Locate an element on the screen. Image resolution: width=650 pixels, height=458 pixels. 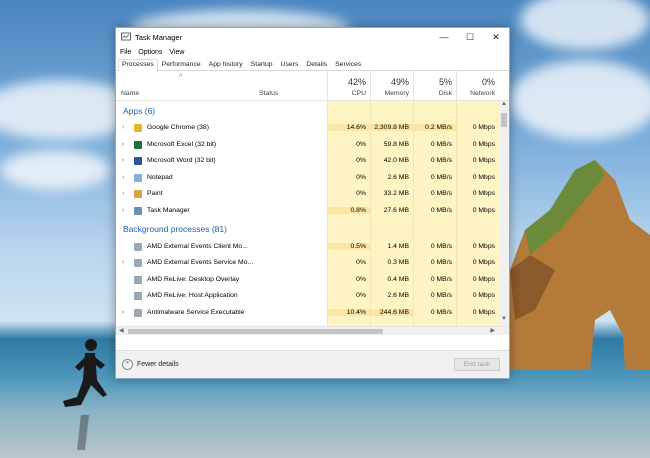
column-header-memory: 49% Memory is located at coordinates (391, 86).